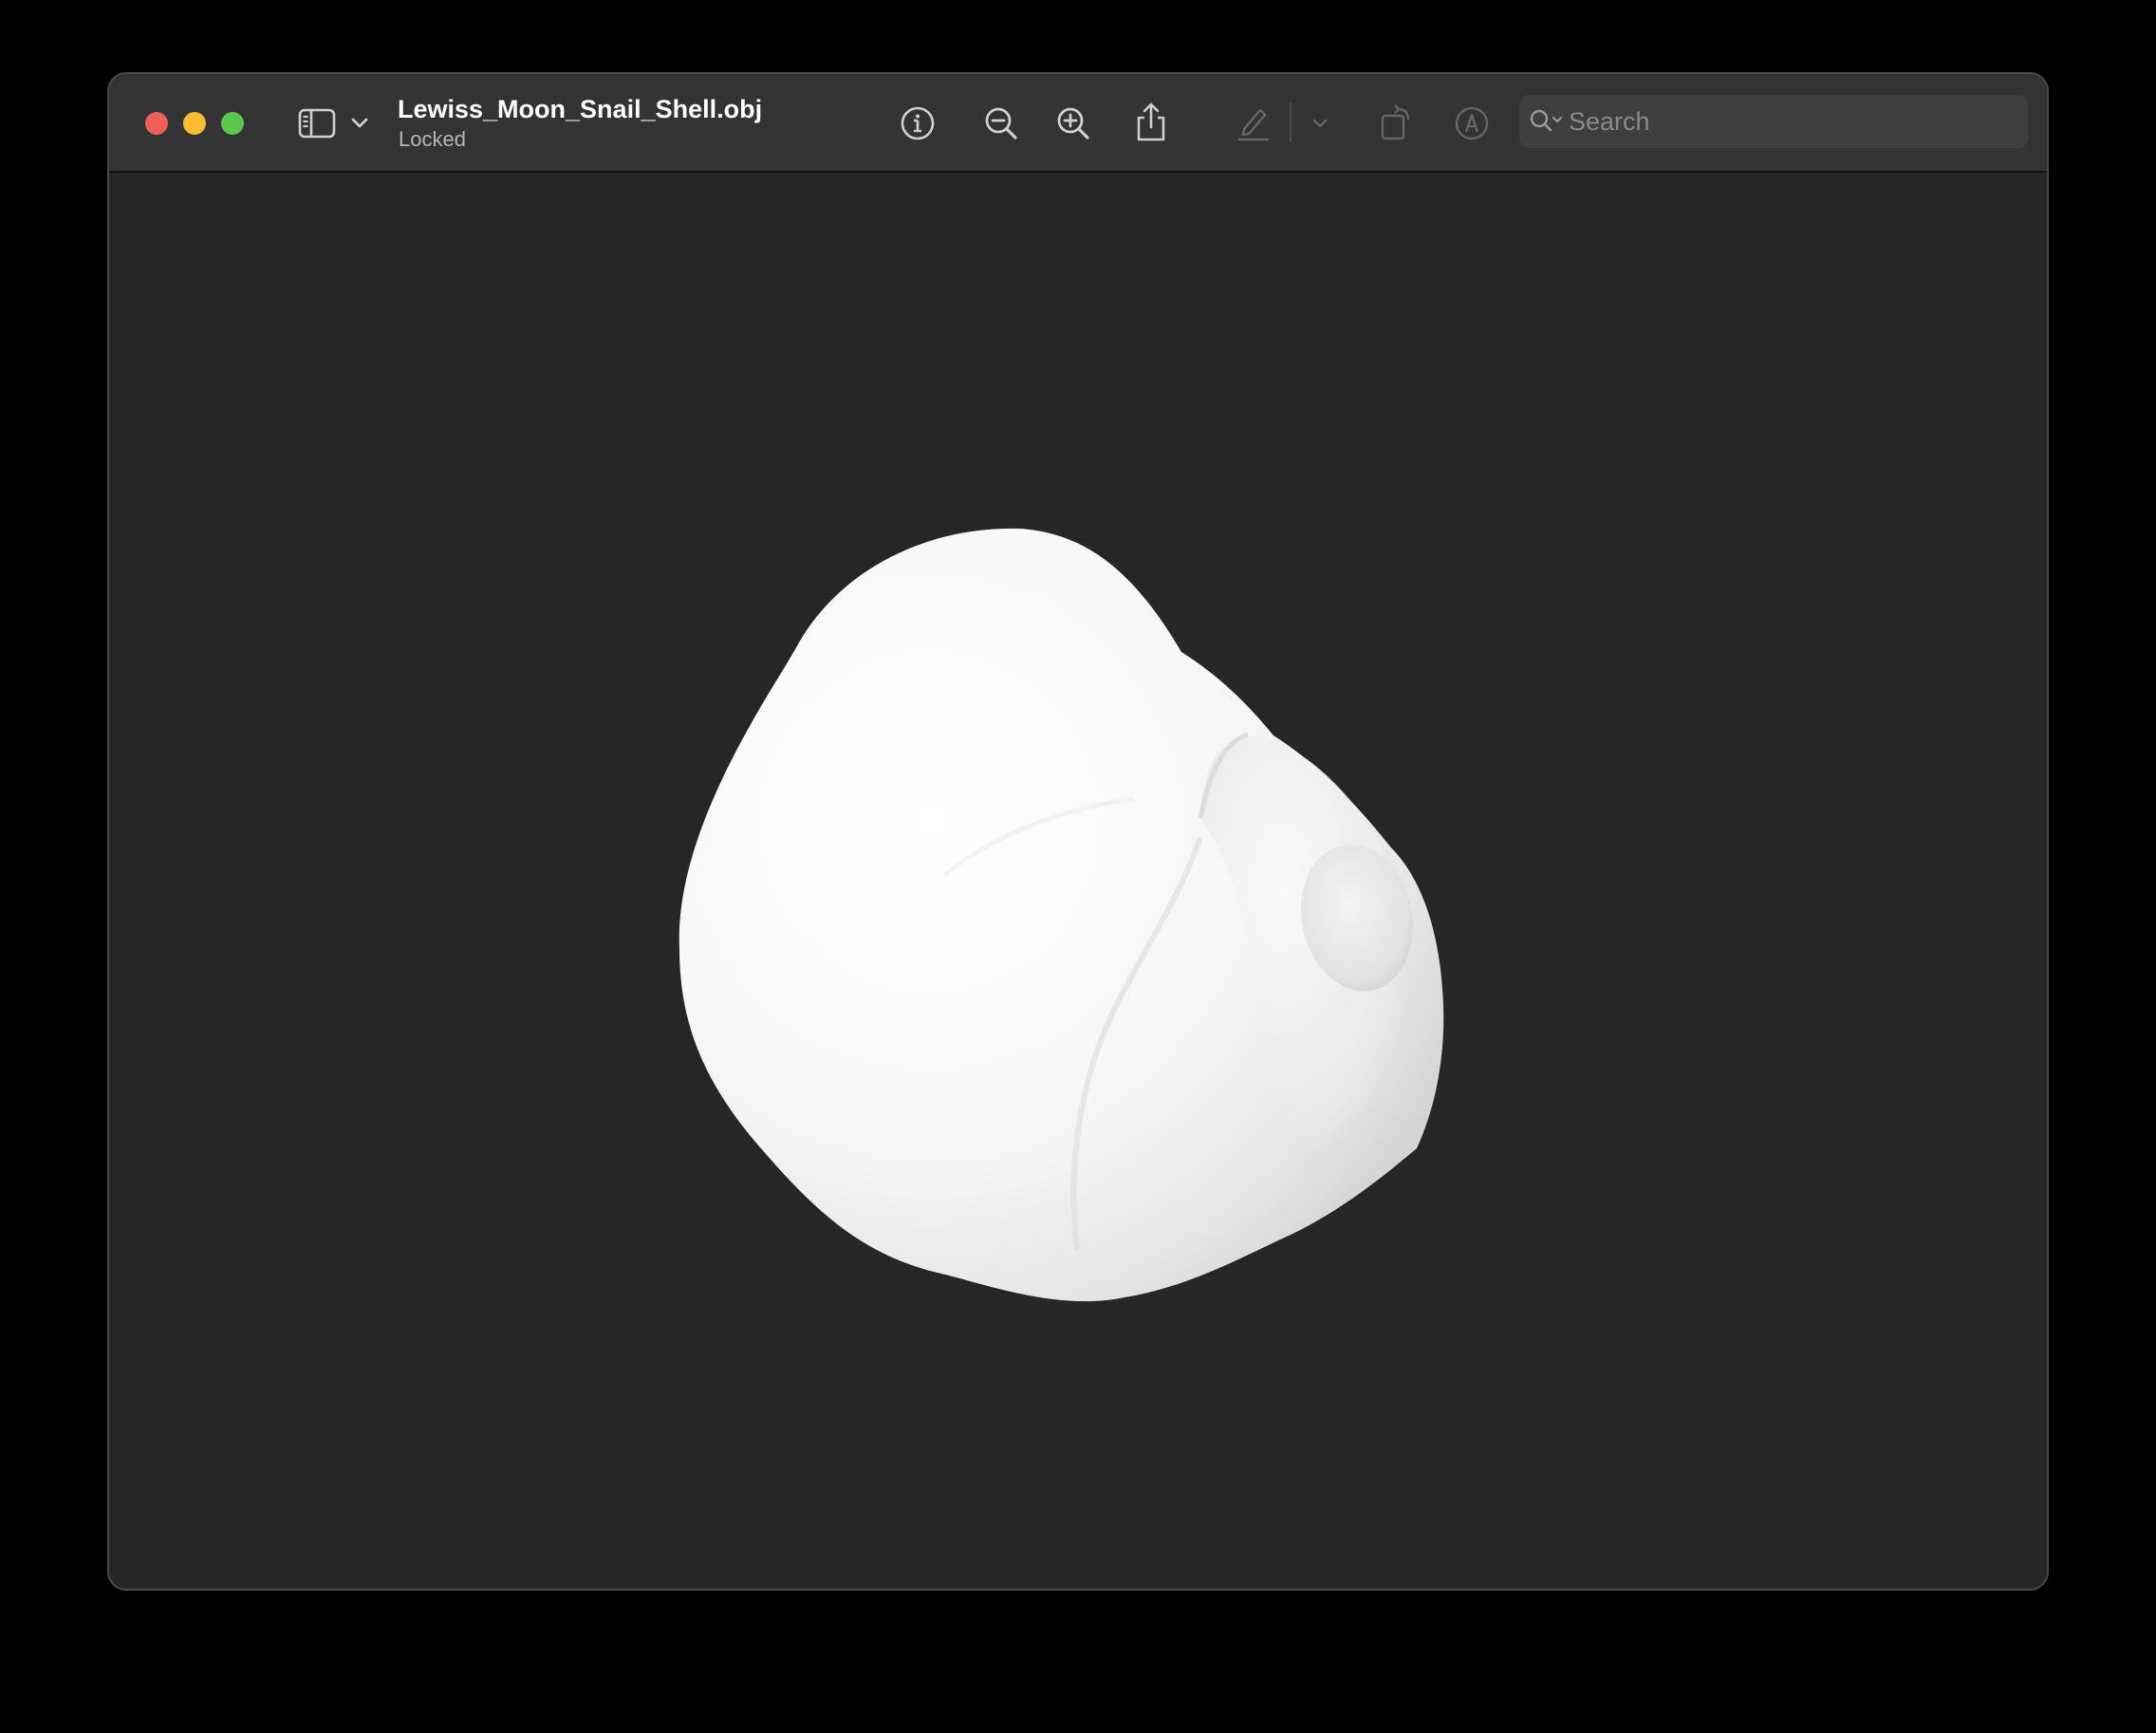 The width and height of the screenshot is (2156, 1733). What do you see at coordinates (580, 109) in the screenshot?
I see `document-title: Lewiss_Moon_Snail_Shell.obj` at bounding box center [580, 109].